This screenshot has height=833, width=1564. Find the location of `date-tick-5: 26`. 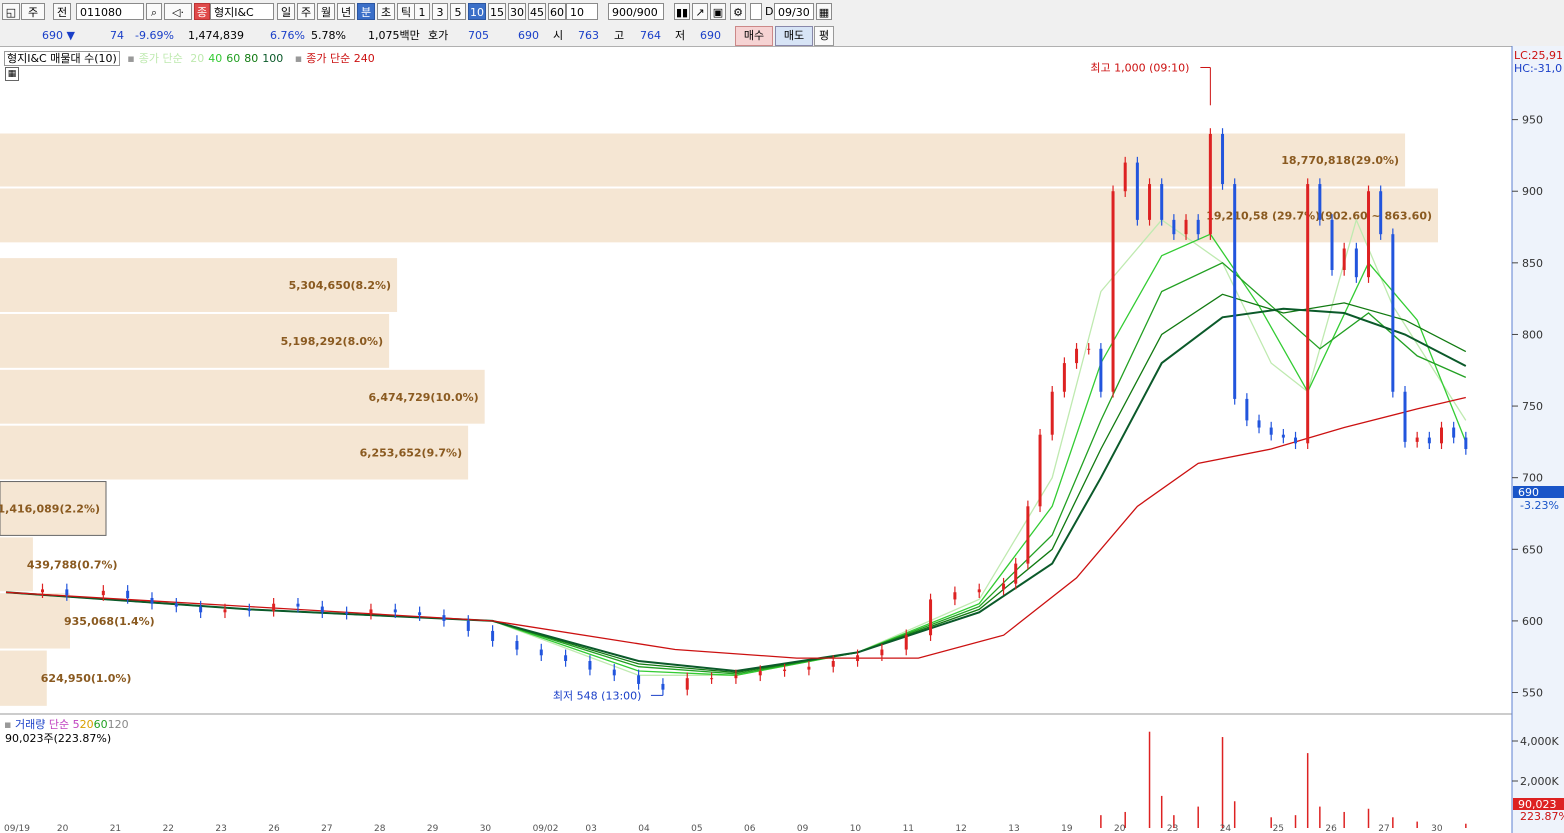

date-tick-5: 26 is located at coordinates (274, 828).